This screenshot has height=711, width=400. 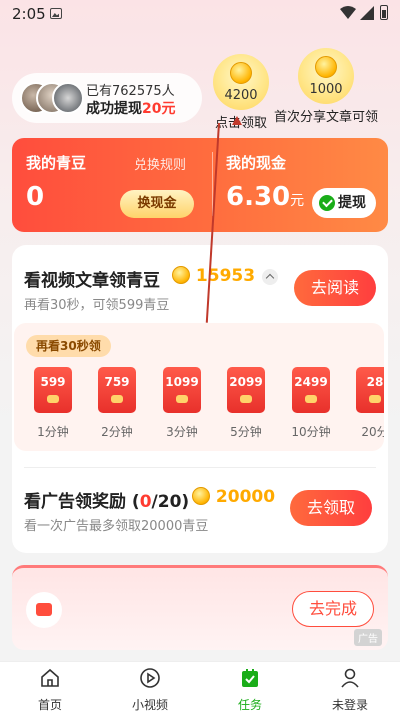 I want to click on complete-button: 去完成, so click(x=333, y=609).